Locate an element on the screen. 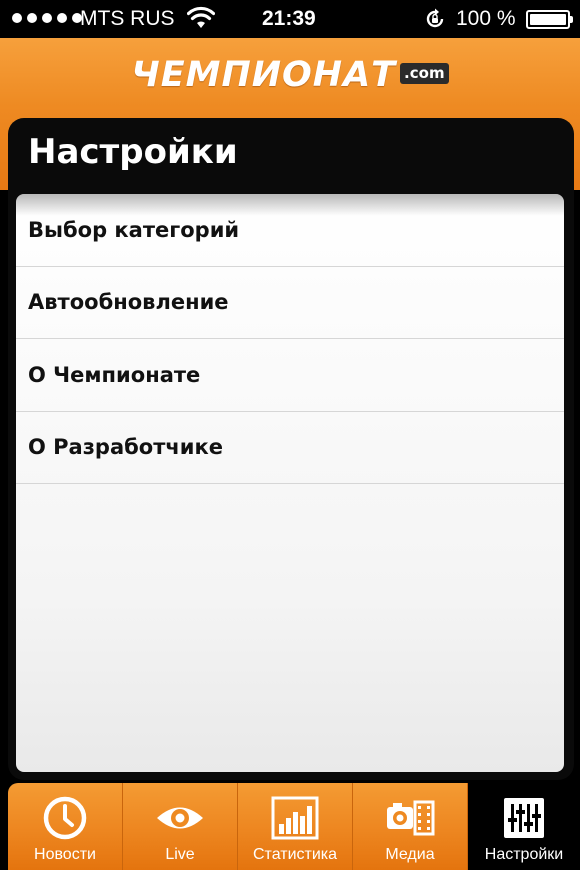 This screenshot has width=580, height=870. app-logo: ЧЕМПИОНАТ .com is located at coordinates (290, 75).